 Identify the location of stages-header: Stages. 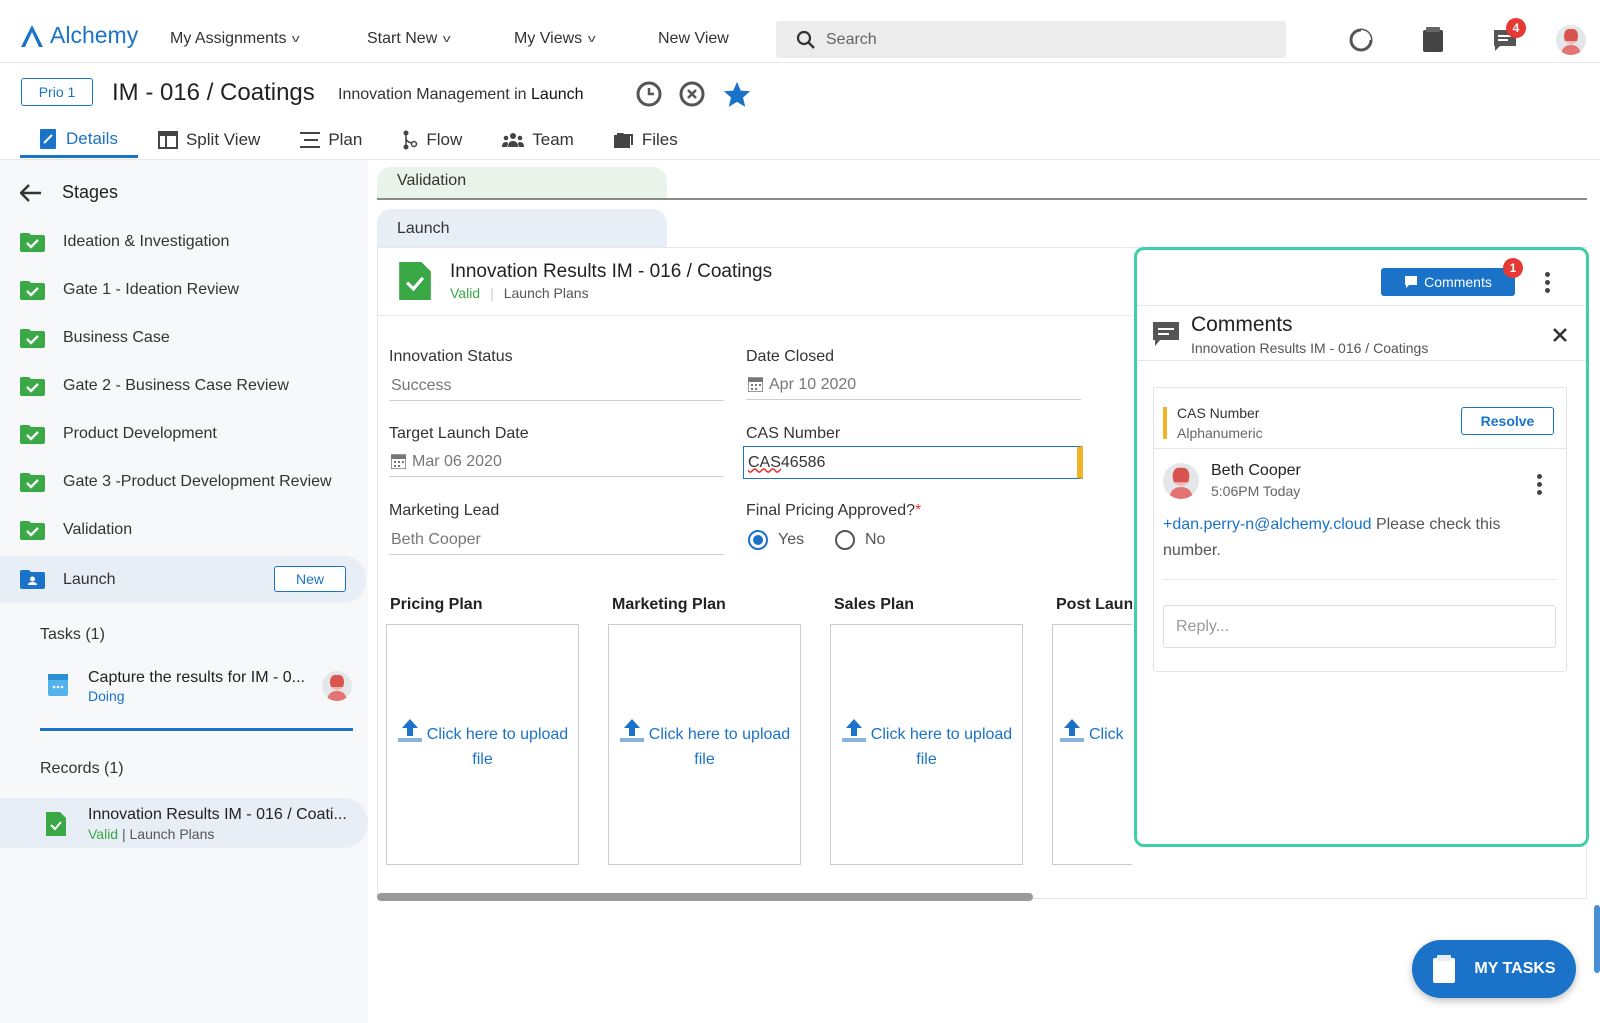
(69, 192).